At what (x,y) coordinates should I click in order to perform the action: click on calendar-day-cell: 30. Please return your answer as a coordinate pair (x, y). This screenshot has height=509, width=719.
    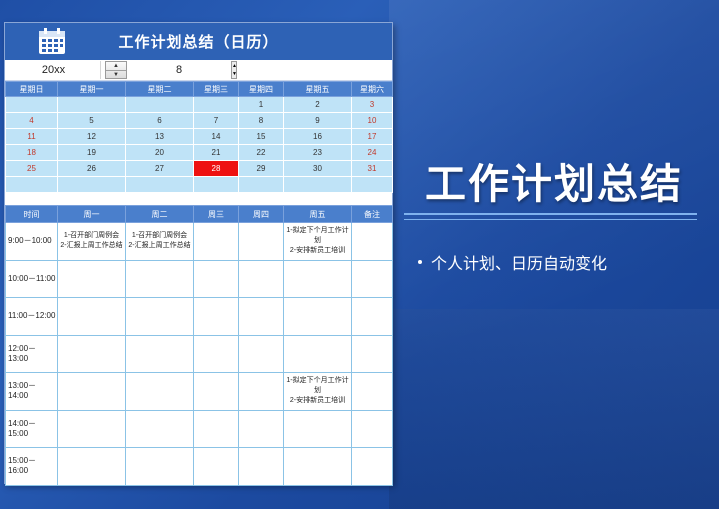
    Looking at the image, I should click on (317, 168).